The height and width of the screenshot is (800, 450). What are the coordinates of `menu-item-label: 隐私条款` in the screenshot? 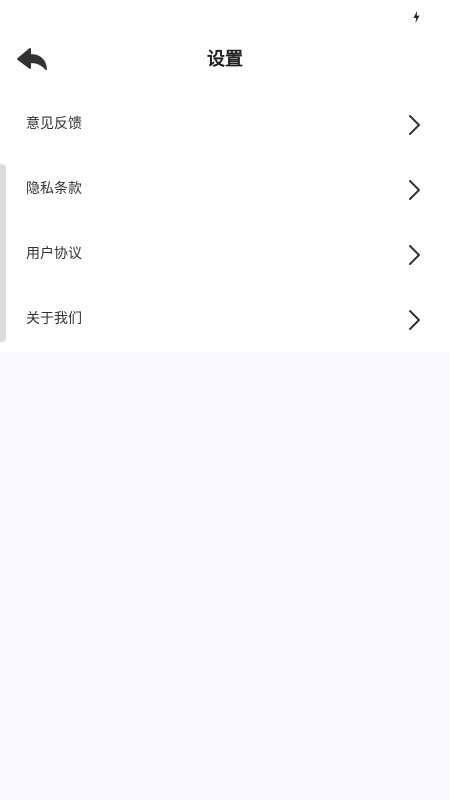 It's located at (54, 189).